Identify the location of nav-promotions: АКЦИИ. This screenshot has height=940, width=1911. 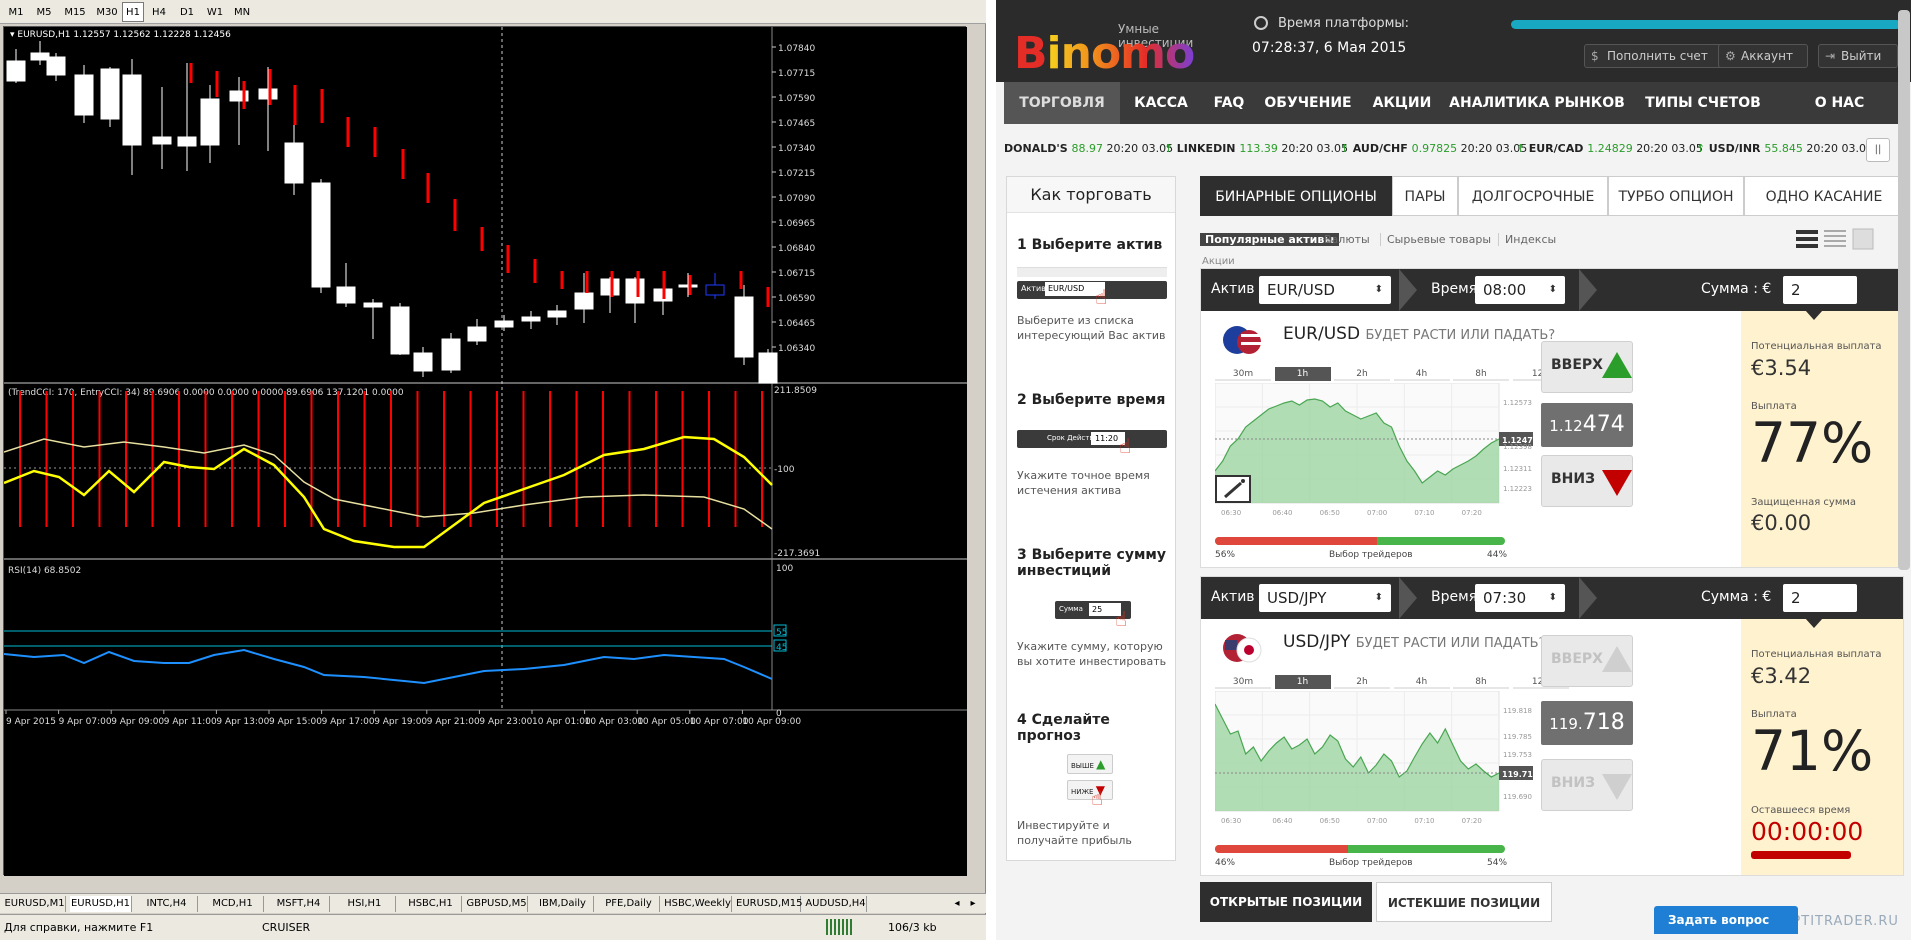
(1402, 103).